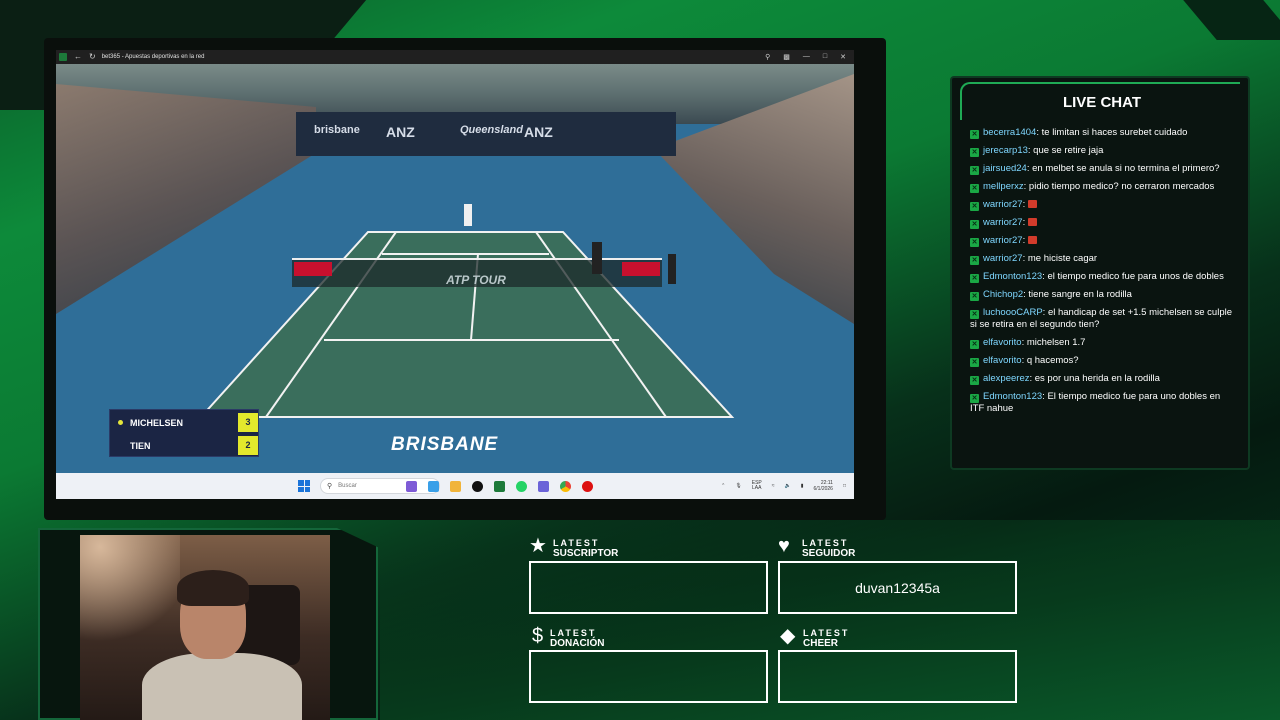 The height and width of the screenshot is (720, 1280). I want to click on whatsapp-icon, so click(521, 486).